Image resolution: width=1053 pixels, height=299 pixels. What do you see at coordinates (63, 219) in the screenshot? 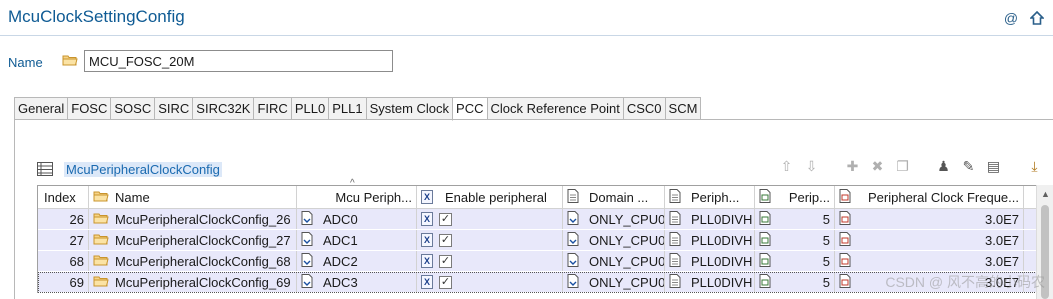
I see `row-index: 26` at bounding box center [63, 219].